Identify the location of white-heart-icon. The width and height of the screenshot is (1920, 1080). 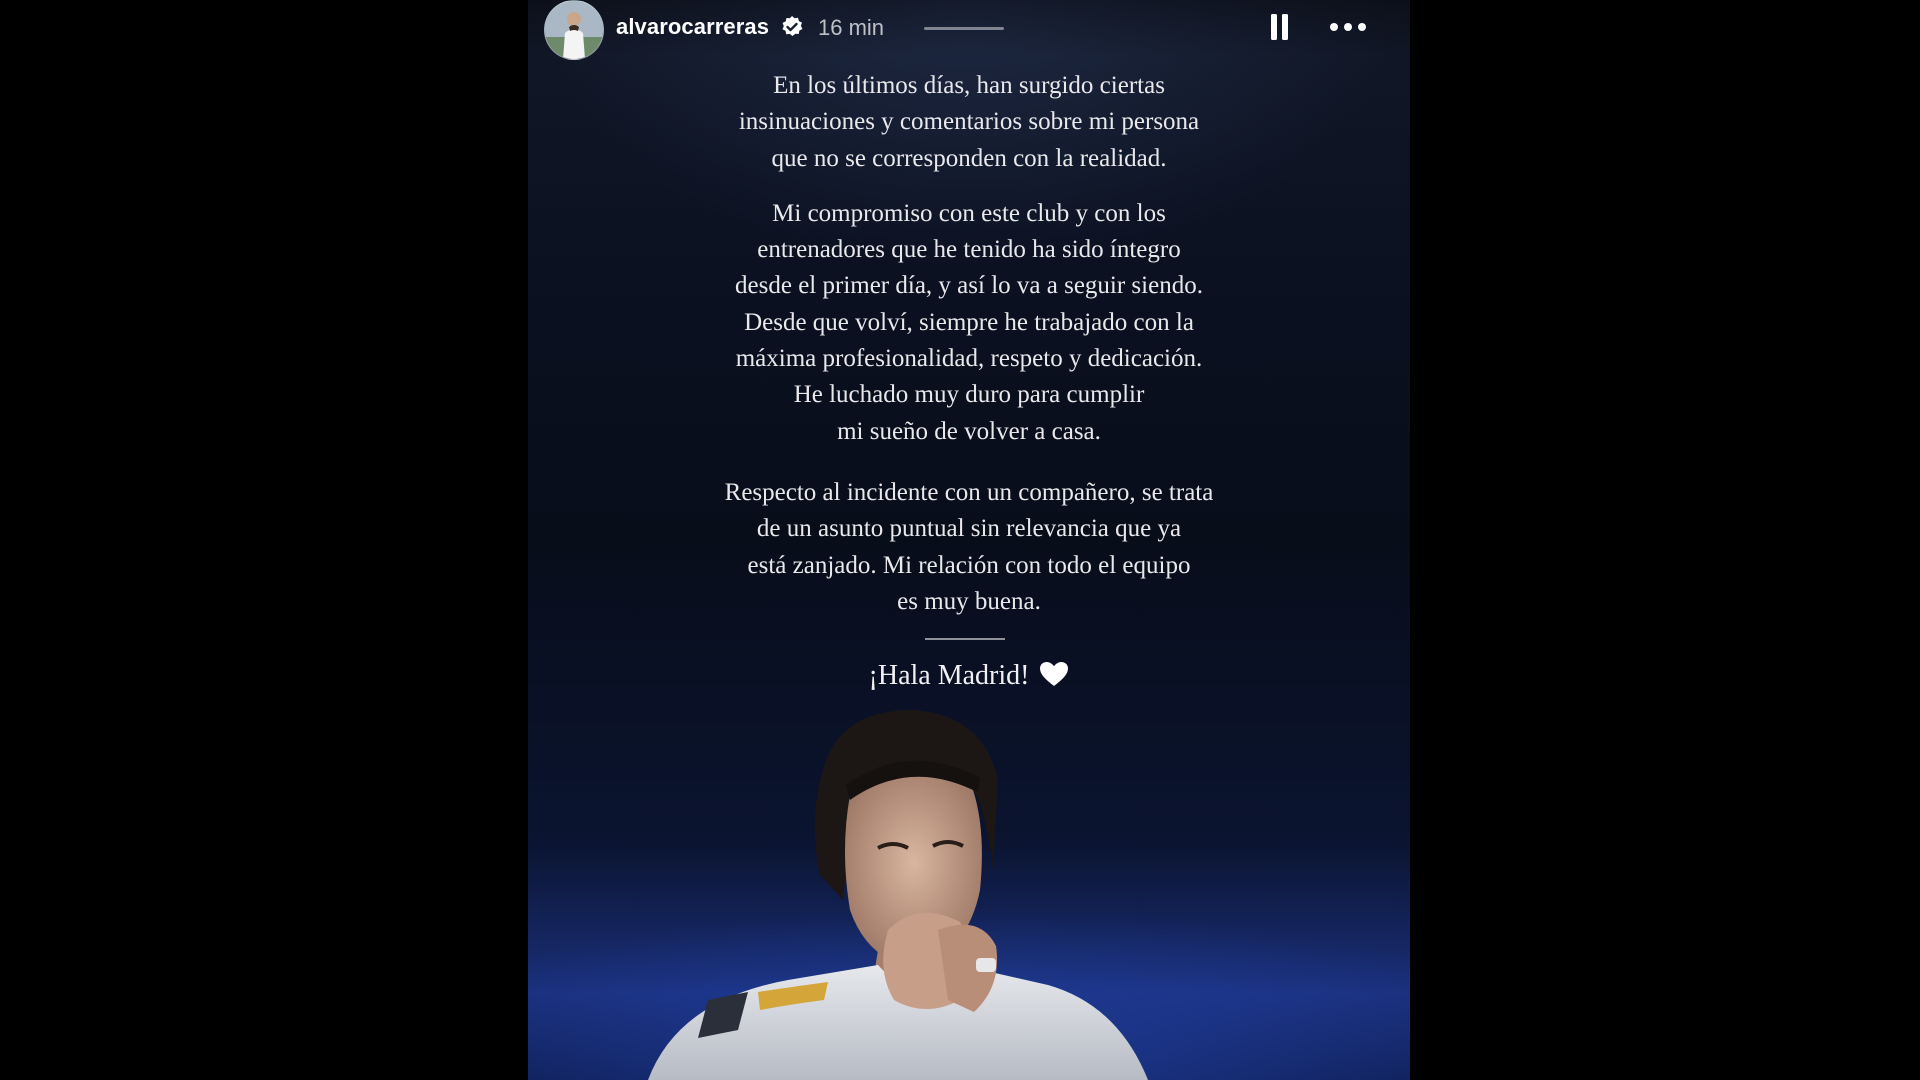
(1054, 674).